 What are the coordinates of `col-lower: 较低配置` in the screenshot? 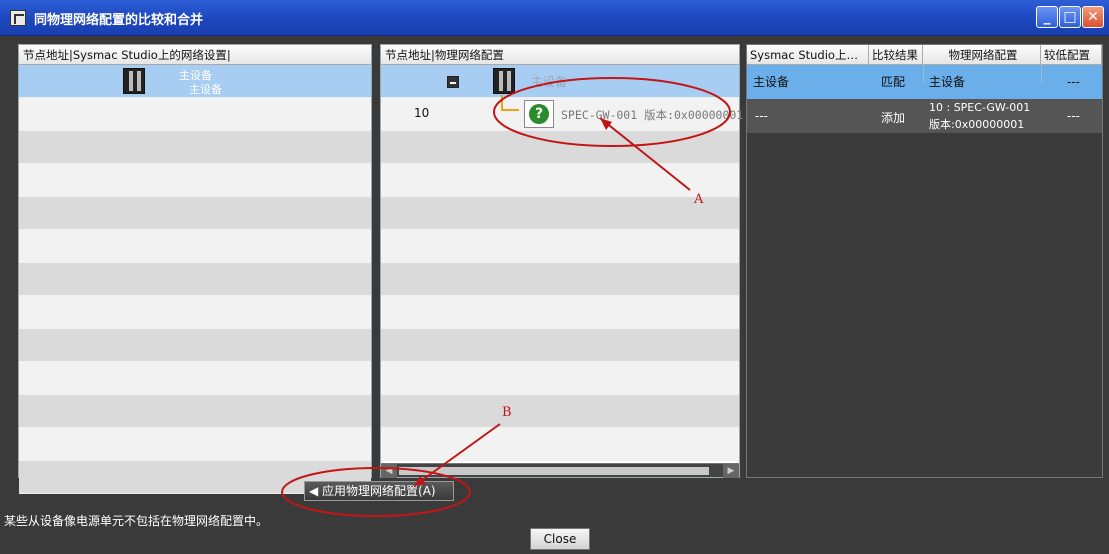 It's located at (1071, 55).